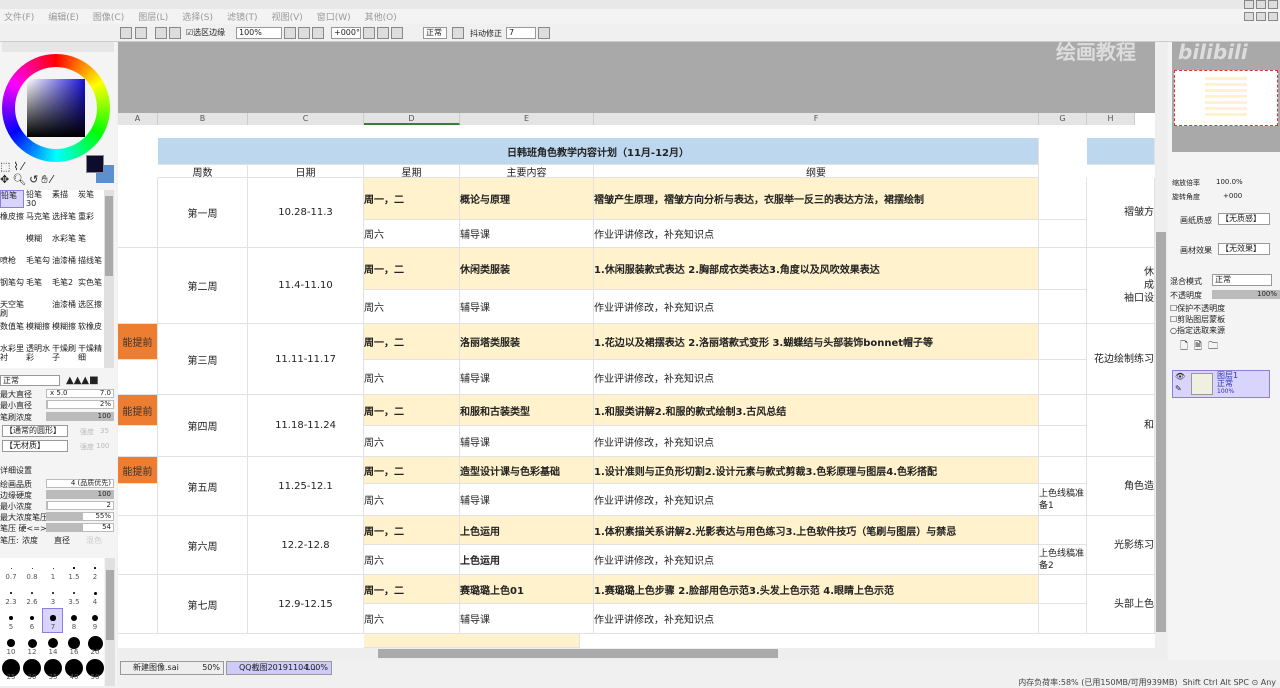 The height and width of the screenshot is (688, 1280). What do you see at coordinates (334, 16) in the screenshot?
I see `menu-window: 窗口(W)` at bounding box center [334, 16].